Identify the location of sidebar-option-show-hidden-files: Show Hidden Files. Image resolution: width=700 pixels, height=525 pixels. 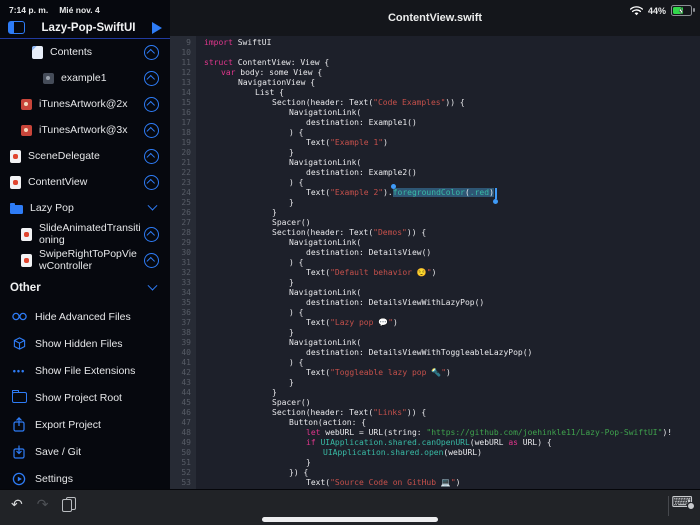
(85, 343).